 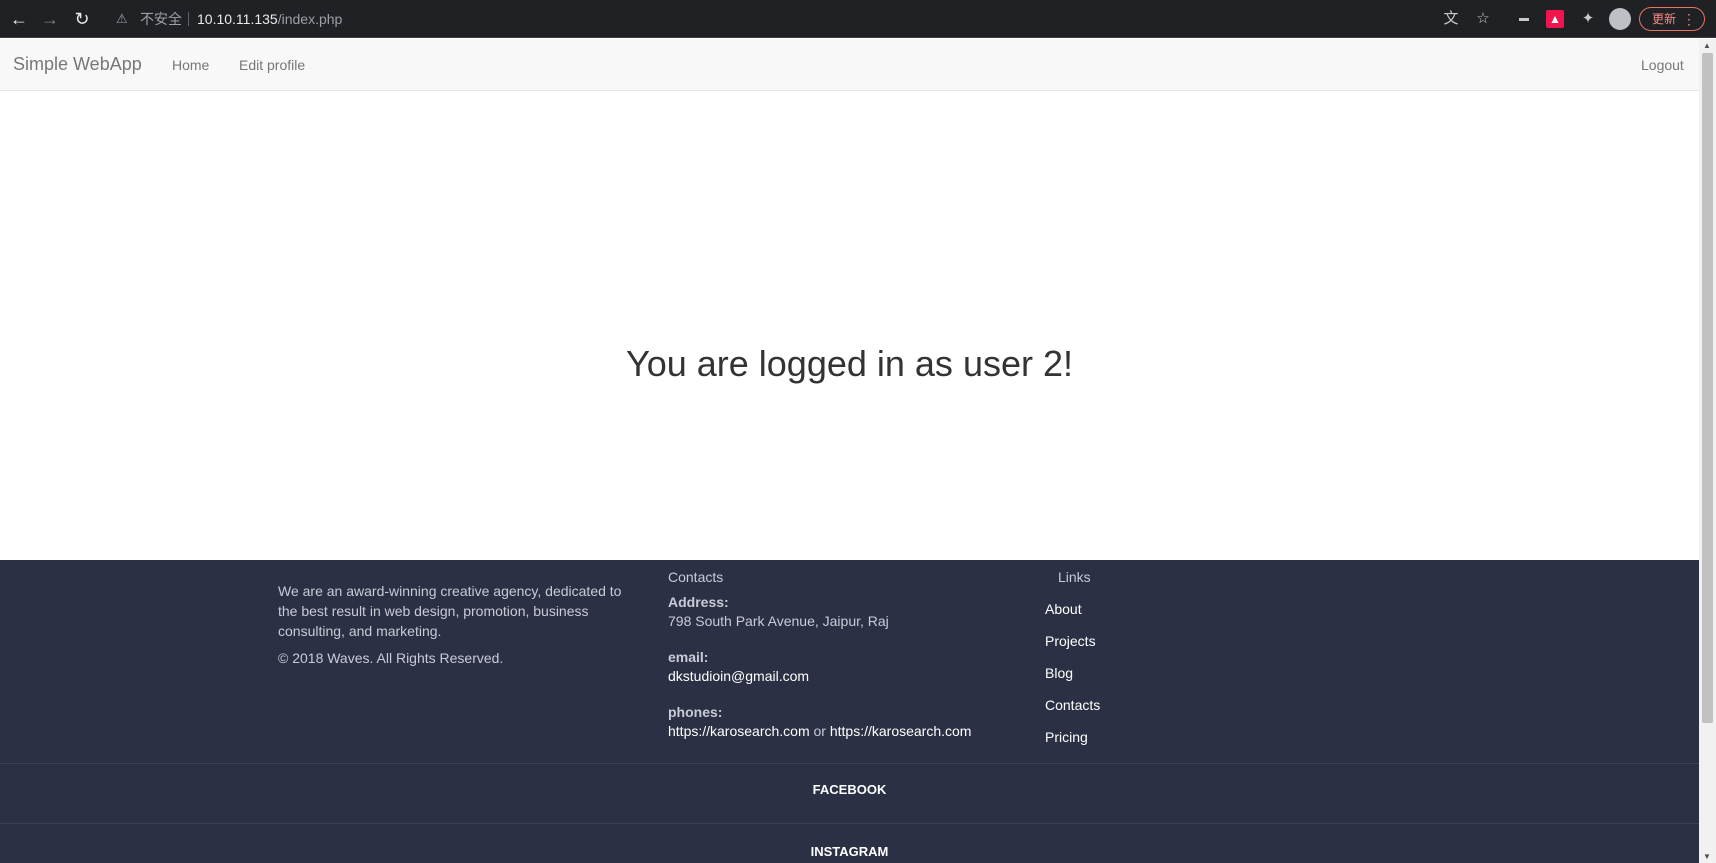 What do you see at coordinates (696, 577) in the screenshot?
I see `contacts-title: Contacts` at bounding box center [696, 577].